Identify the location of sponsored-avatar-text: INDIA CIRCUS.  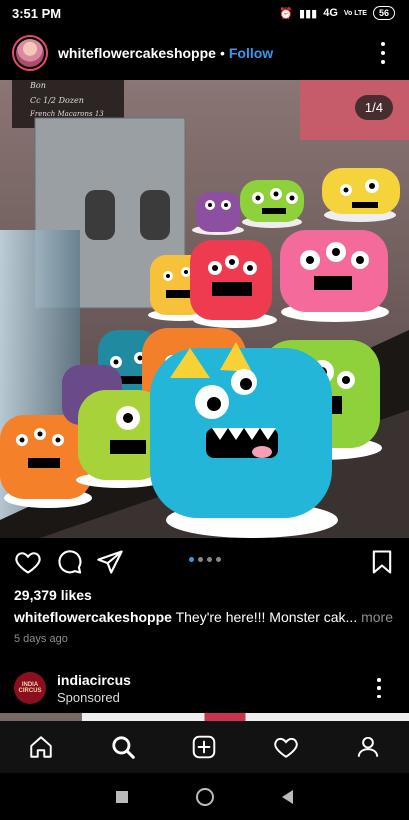
(30, 688).